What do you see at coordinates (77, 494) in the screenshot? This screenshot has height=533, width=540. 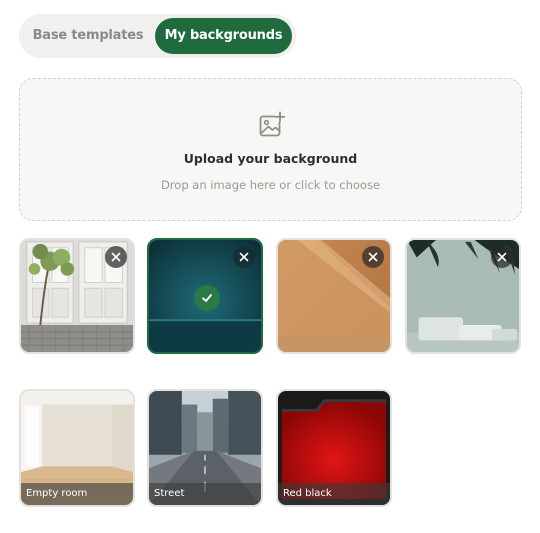 I see `template-label: Empty room` at bounding box center [77, 494].